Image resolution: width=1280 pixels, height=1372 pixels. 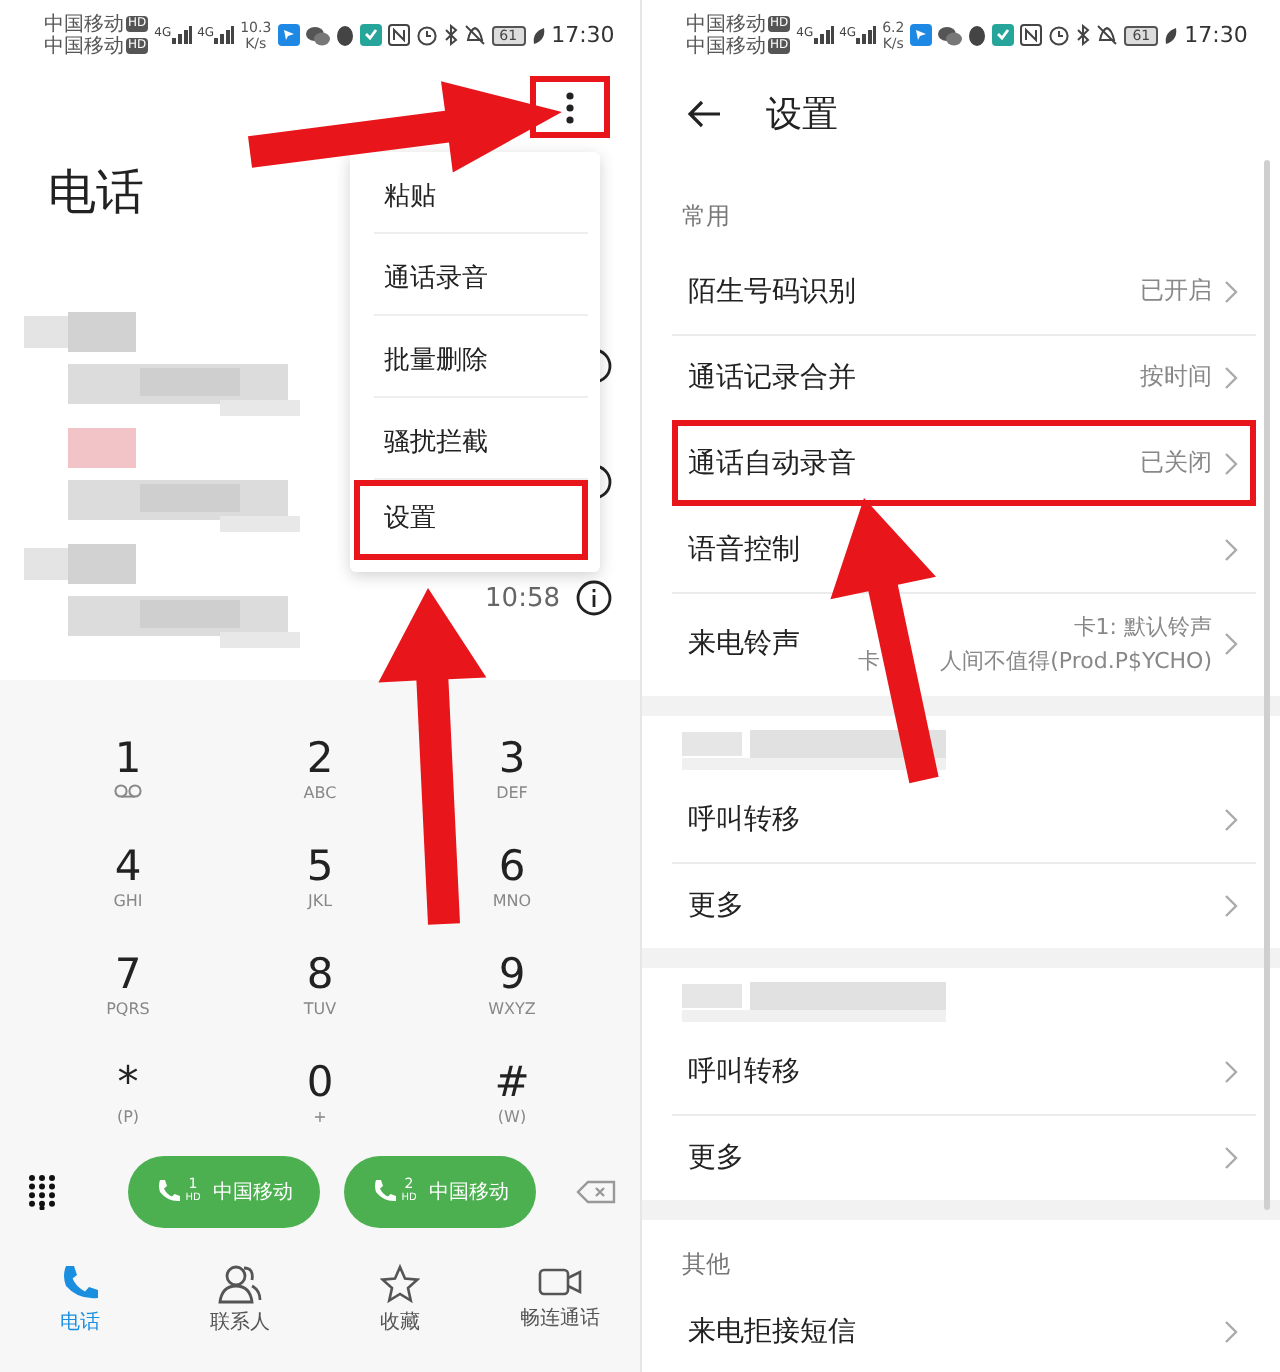 What do you see at coordinates (320, 1098) in the screenshot?
I see `dial-key: 0 +` at bounding box center [320, 1098].